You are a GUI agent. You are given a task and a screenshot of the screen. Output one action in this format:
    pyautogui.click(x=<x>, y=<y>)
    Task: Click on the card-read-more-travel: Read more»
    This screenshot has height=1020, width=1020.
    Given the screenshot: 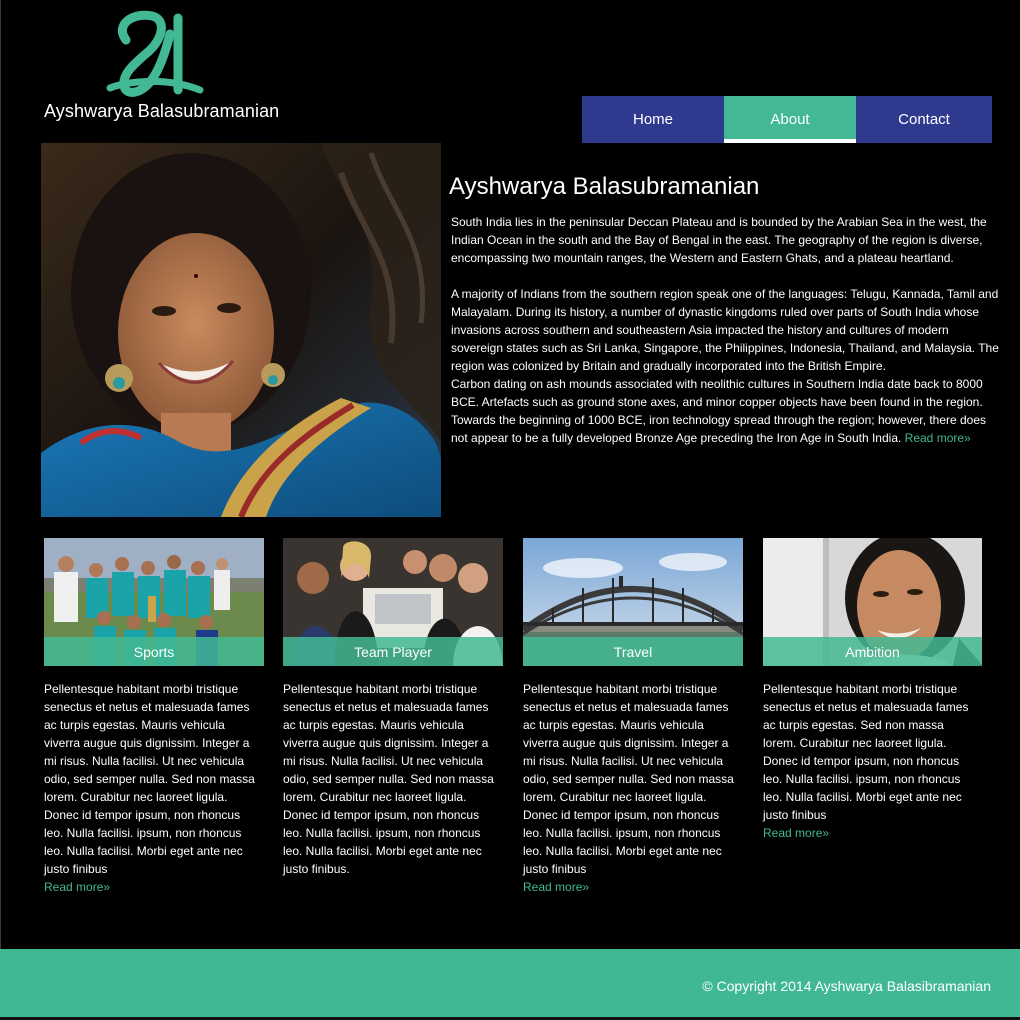 What is the action you would take?
    pyautogui.click(x=634, y=887)
    